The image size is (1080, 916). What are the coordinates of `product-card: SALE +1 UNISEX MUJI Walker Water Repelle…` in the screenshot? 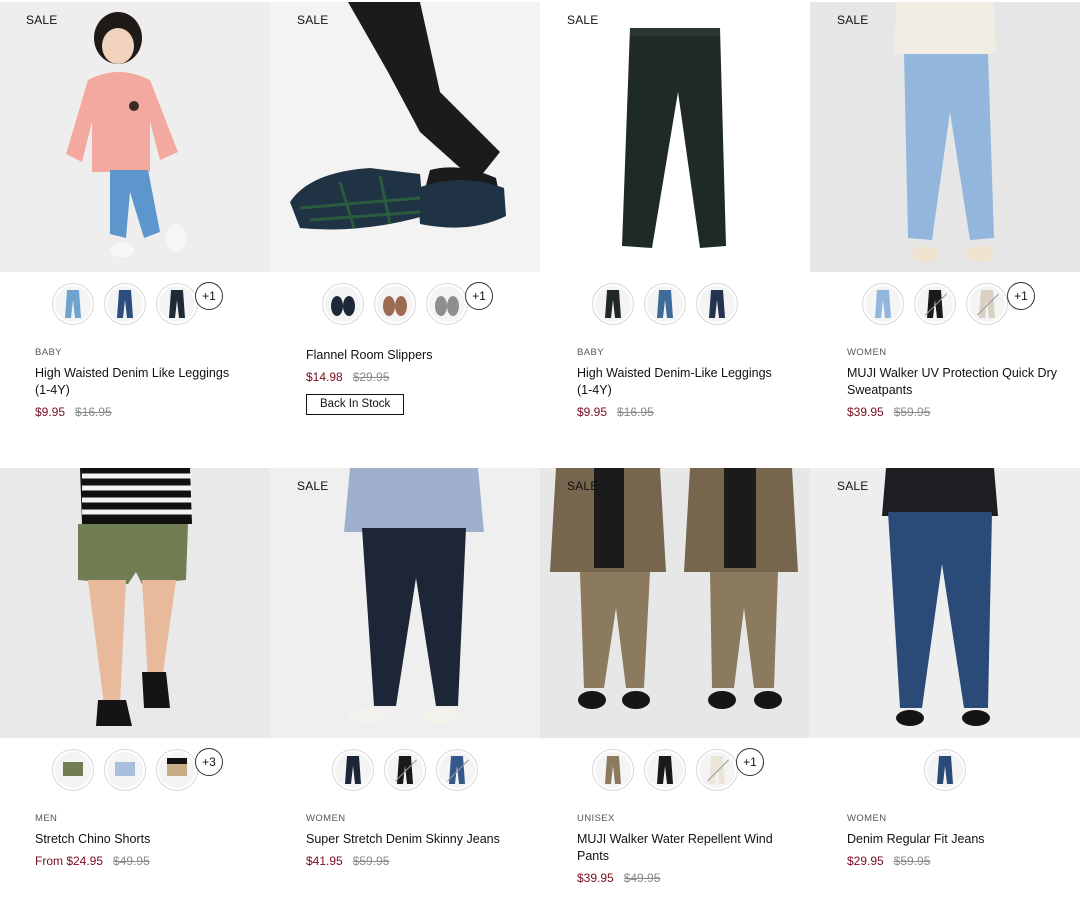 It's located at (675, 692).